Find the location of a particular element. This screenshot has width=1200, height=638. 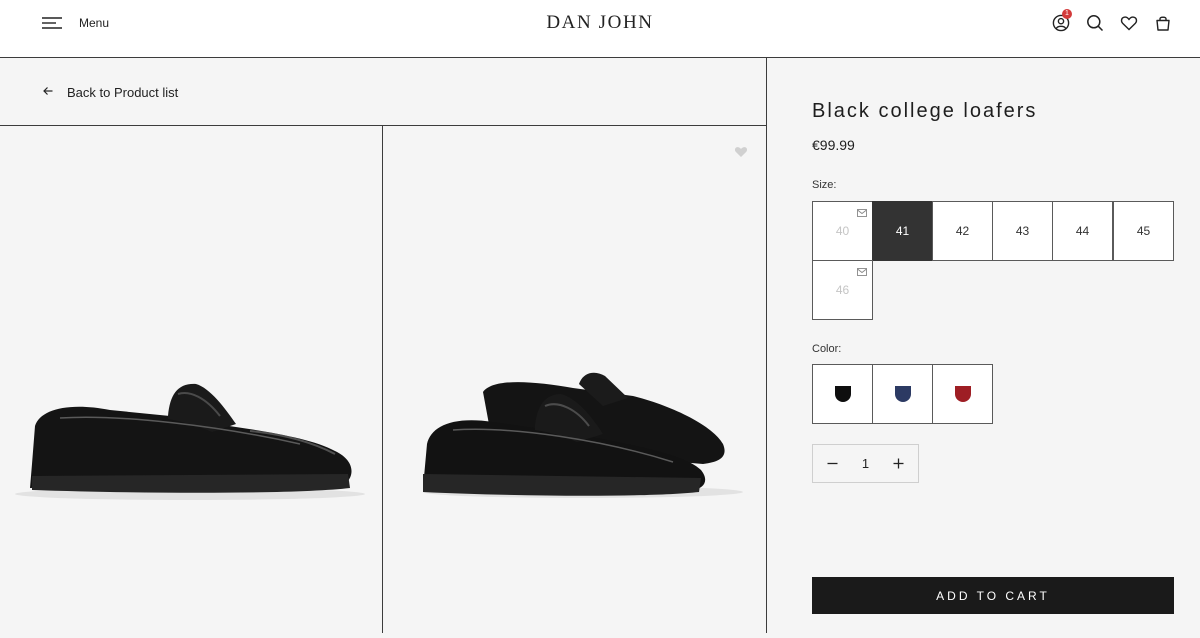

back-to-product-list-link: Back to Product list is located at coordinates (110, 92).